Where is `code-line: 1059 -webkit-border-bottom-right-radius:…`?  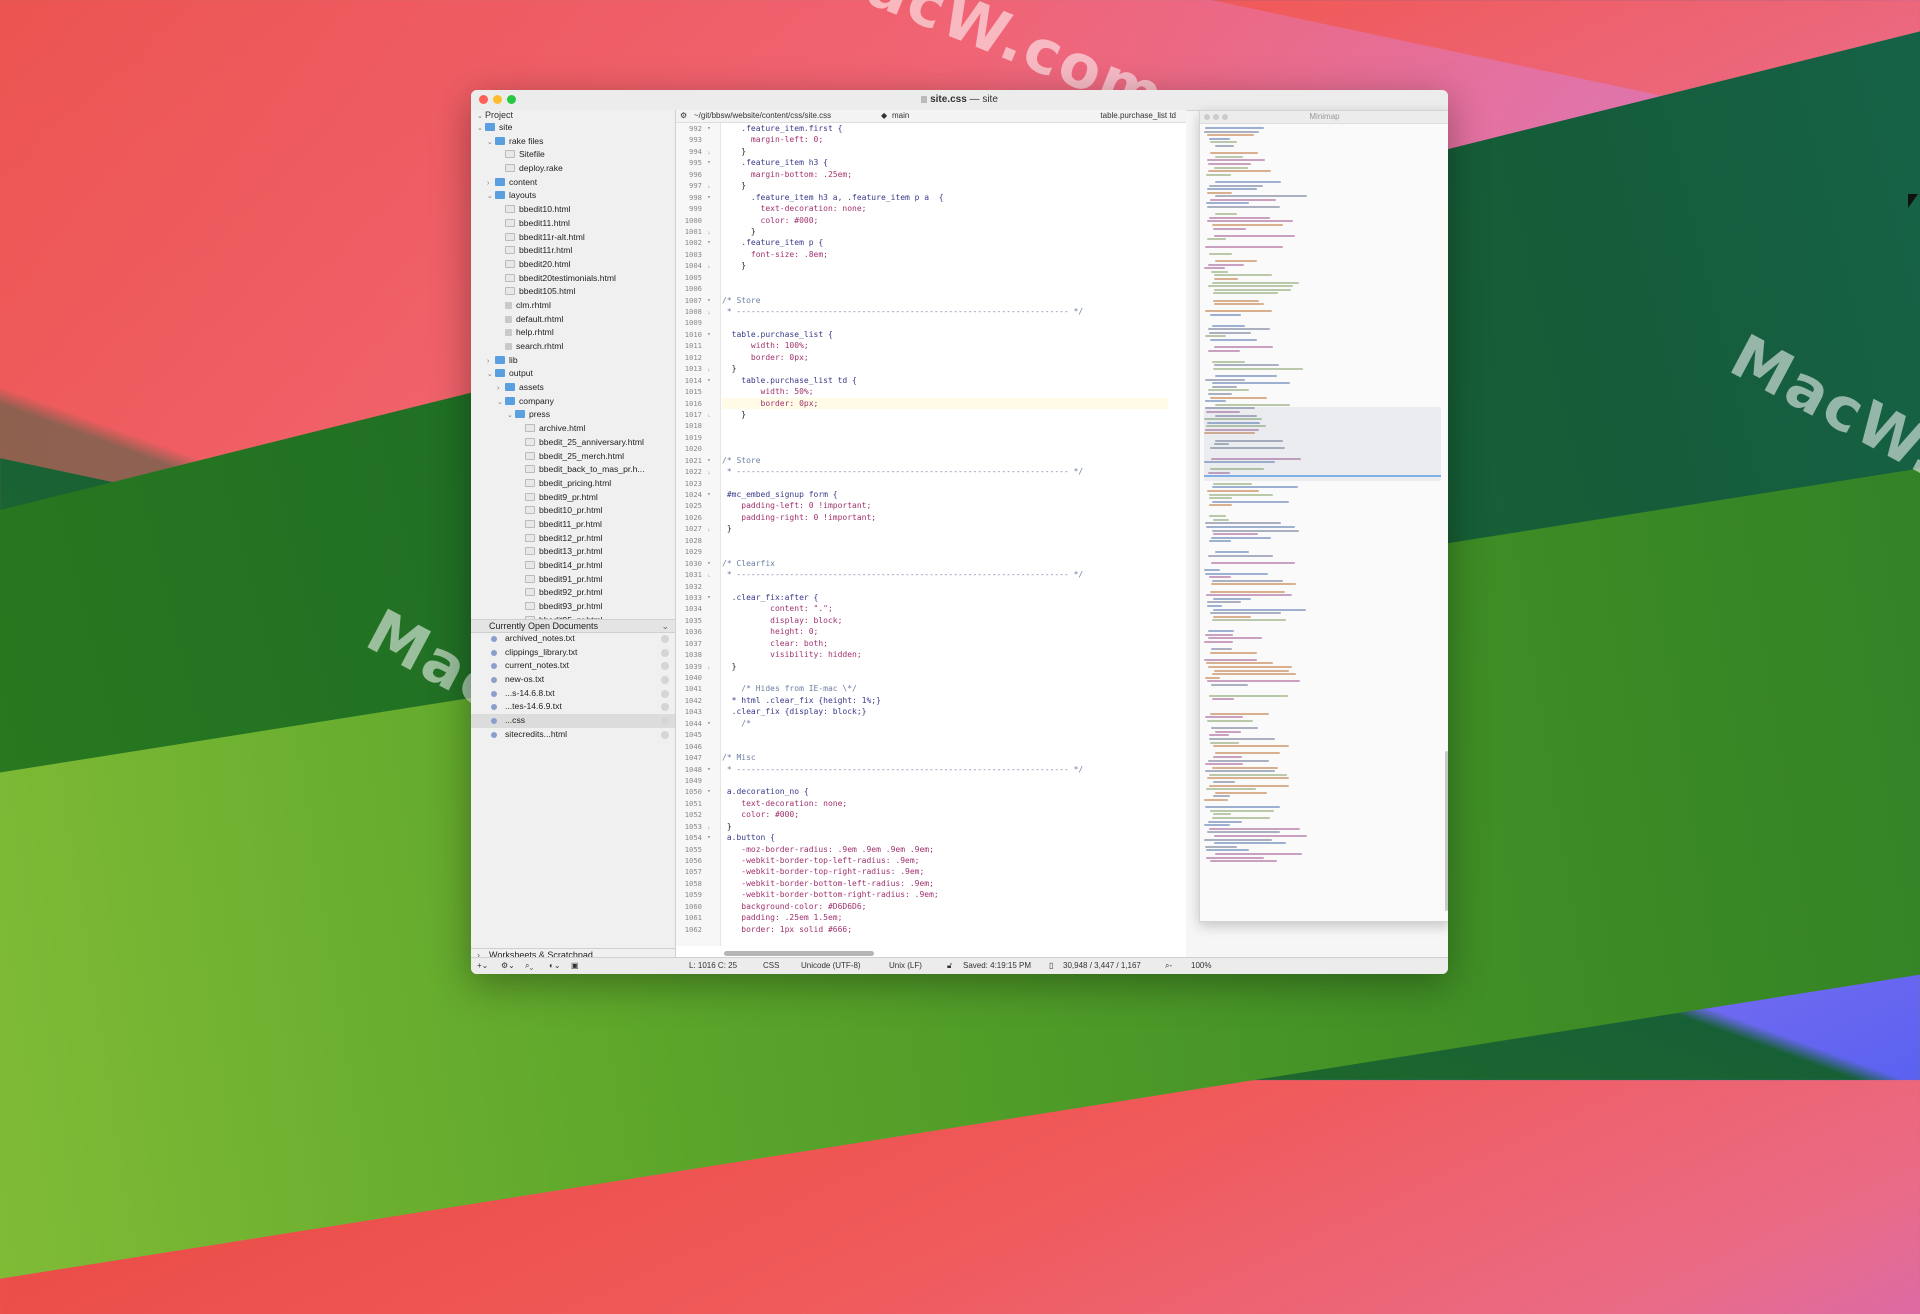 code-line: 1059 -webkit-border-bottom-right-radius:… is located at coordinates (926, 894).